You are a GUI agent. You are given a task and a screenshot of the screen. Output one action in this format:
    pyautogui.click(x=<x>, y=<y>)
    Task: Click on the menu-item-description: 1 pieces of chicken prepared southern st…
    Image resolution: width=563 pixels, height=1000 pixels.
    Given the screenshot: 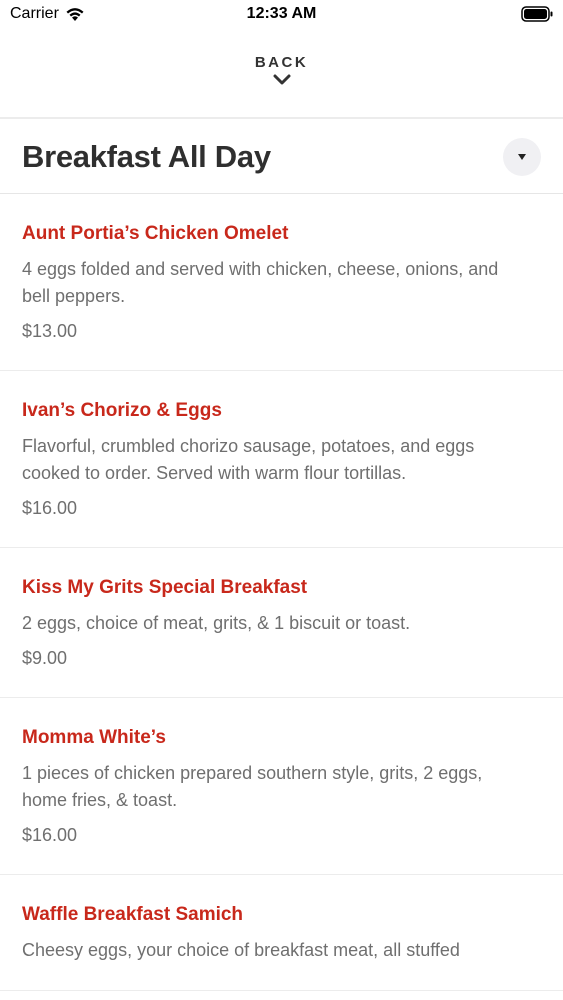 What is the action you would take?
    pyautogui.click(x=252, y=786)
    